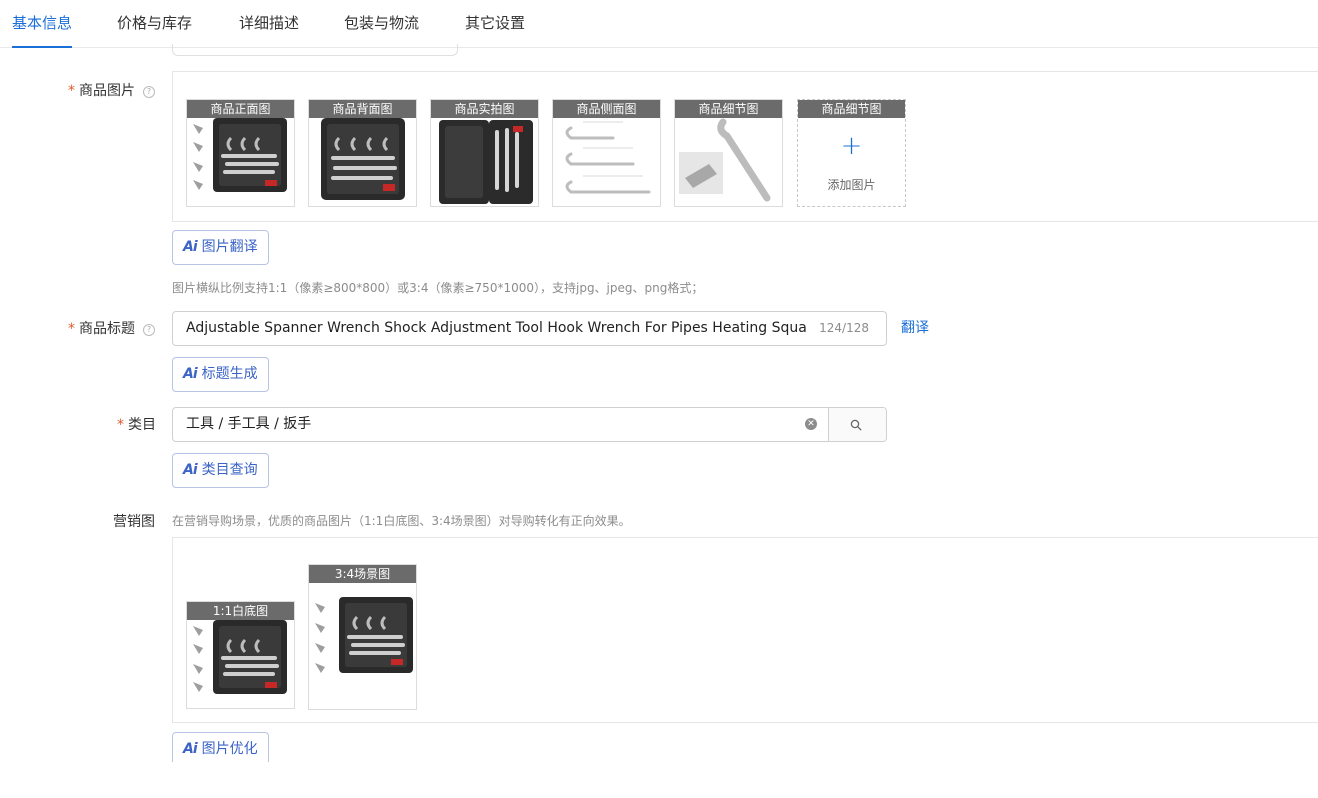  I want to click on product-title-label: * 商品标题?, so click(111, 328).